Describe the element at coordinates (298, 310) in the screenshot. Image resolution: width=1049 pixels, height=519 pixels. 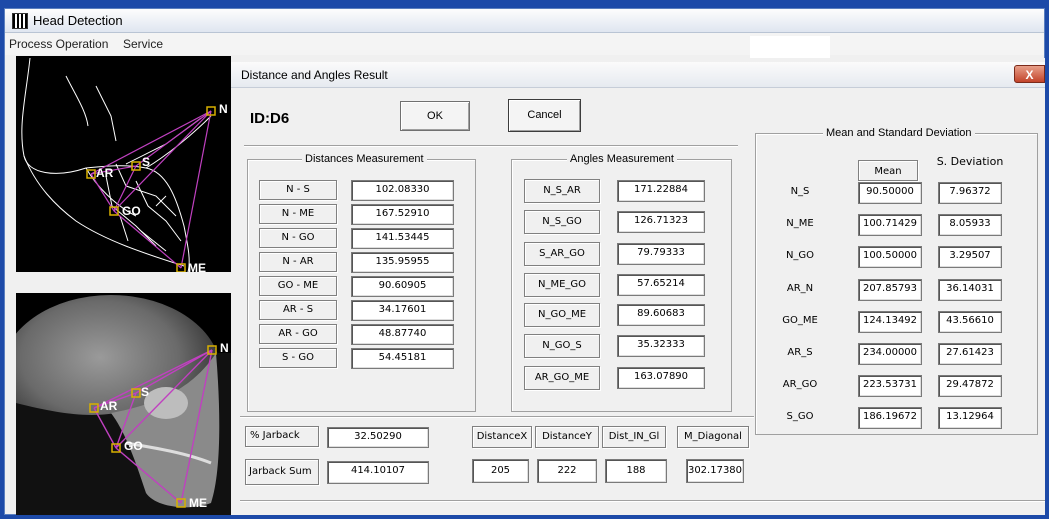
I see `distance-label: AR - S` at that location.